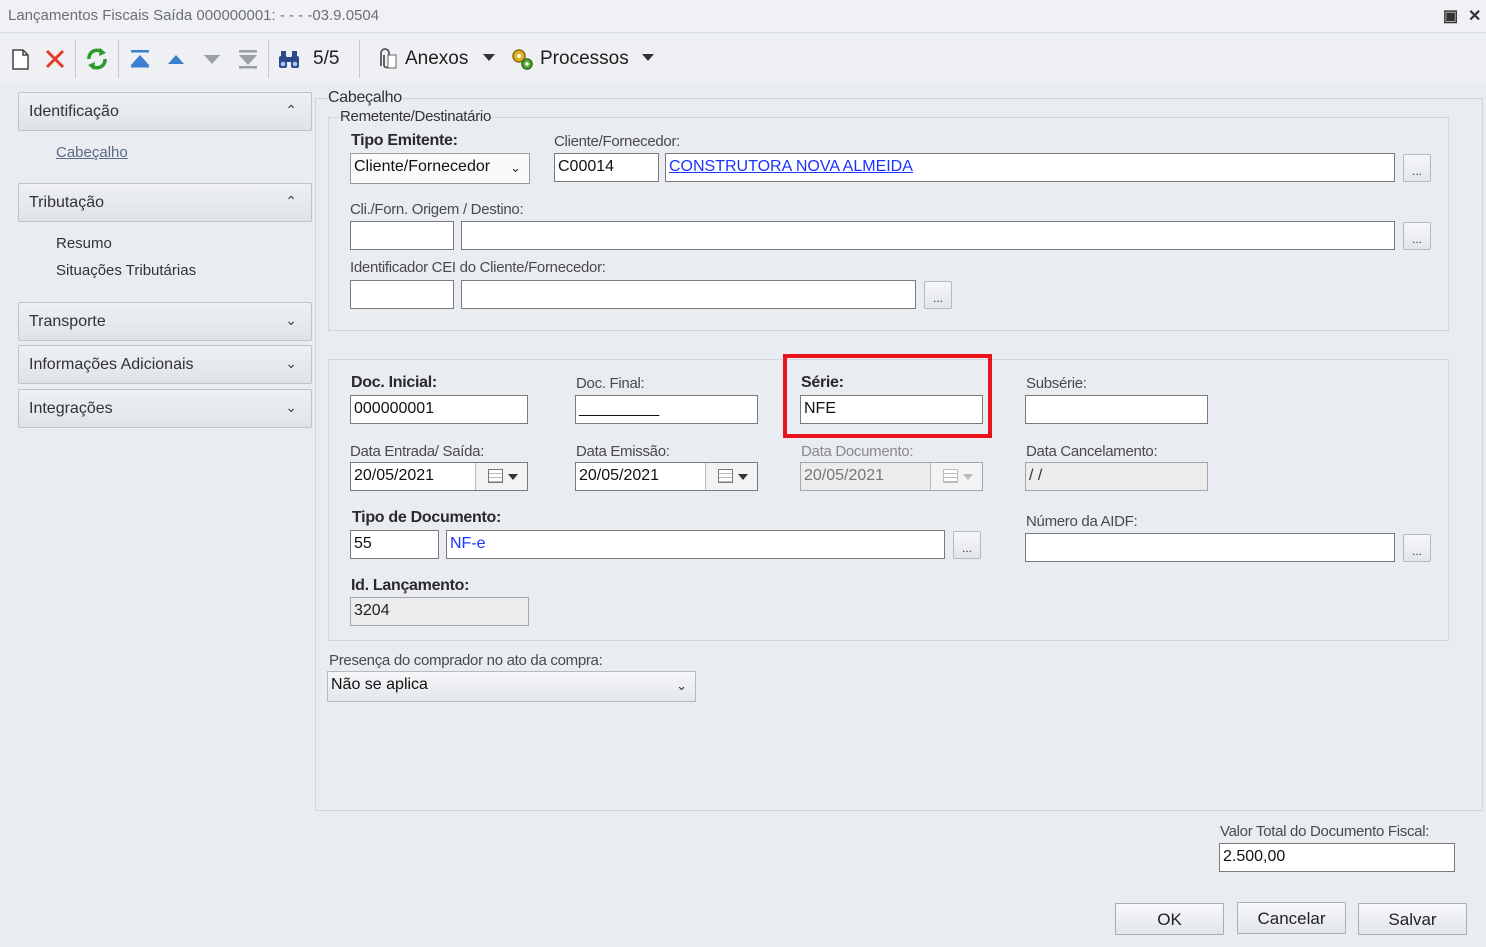 The height and width of the screenshot is (947, 1486). I want to click on binoculars-icon, so click(289, 59).